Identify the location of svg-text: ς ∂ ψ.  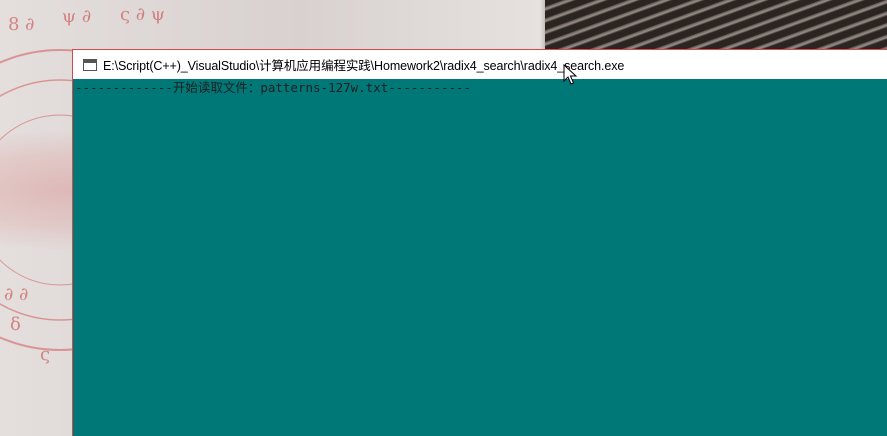
(142, 14).